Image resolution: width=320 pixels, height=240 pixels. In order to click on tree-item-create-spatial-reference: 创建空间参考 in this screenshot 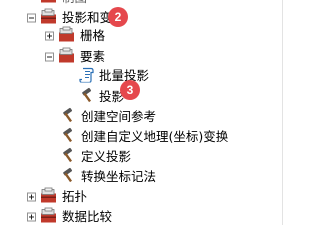, I will do `click(110, 117)`.